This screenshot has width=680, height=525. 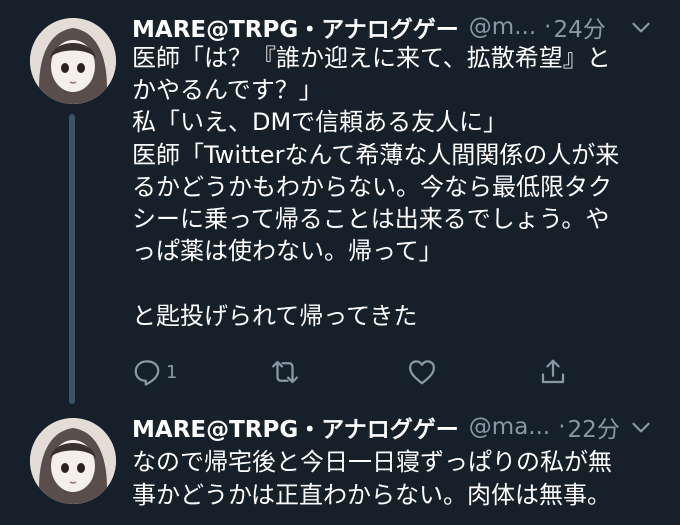 I want to click on tweet-actions: 1, so click(x=357, y=372).